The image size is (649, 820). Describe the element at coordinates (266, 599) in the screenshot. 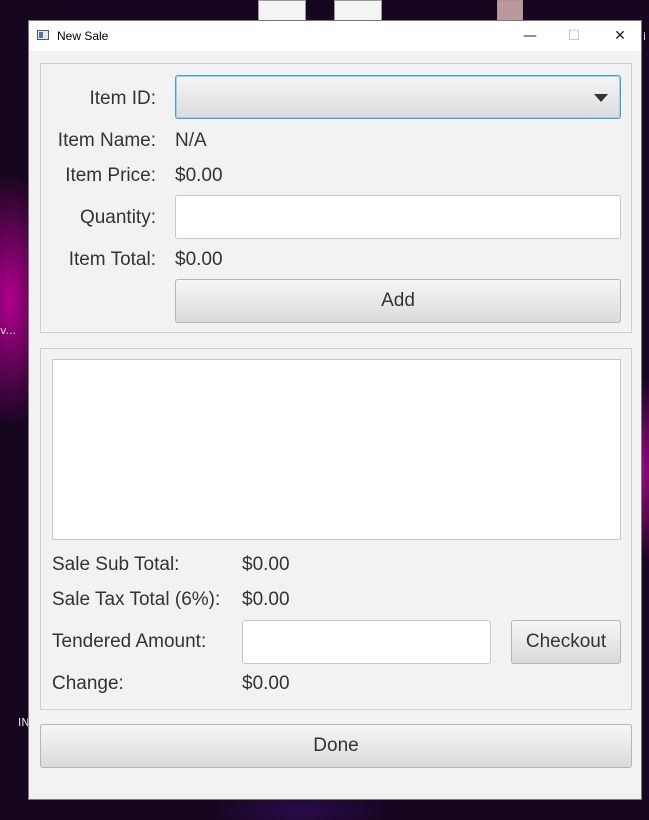

I see `sale-tax-value: $0.00` at that location.